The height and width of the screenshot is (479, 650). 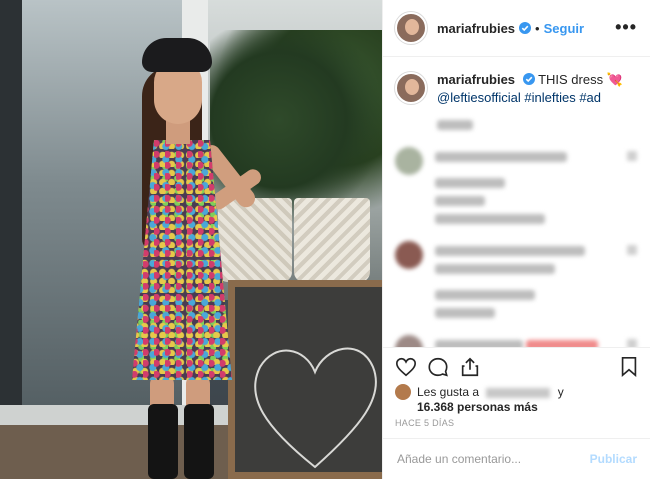 What do you see at coordinates (516, 367) in the screenshot?
I see `action-bar` at bounding box center [516, 367].